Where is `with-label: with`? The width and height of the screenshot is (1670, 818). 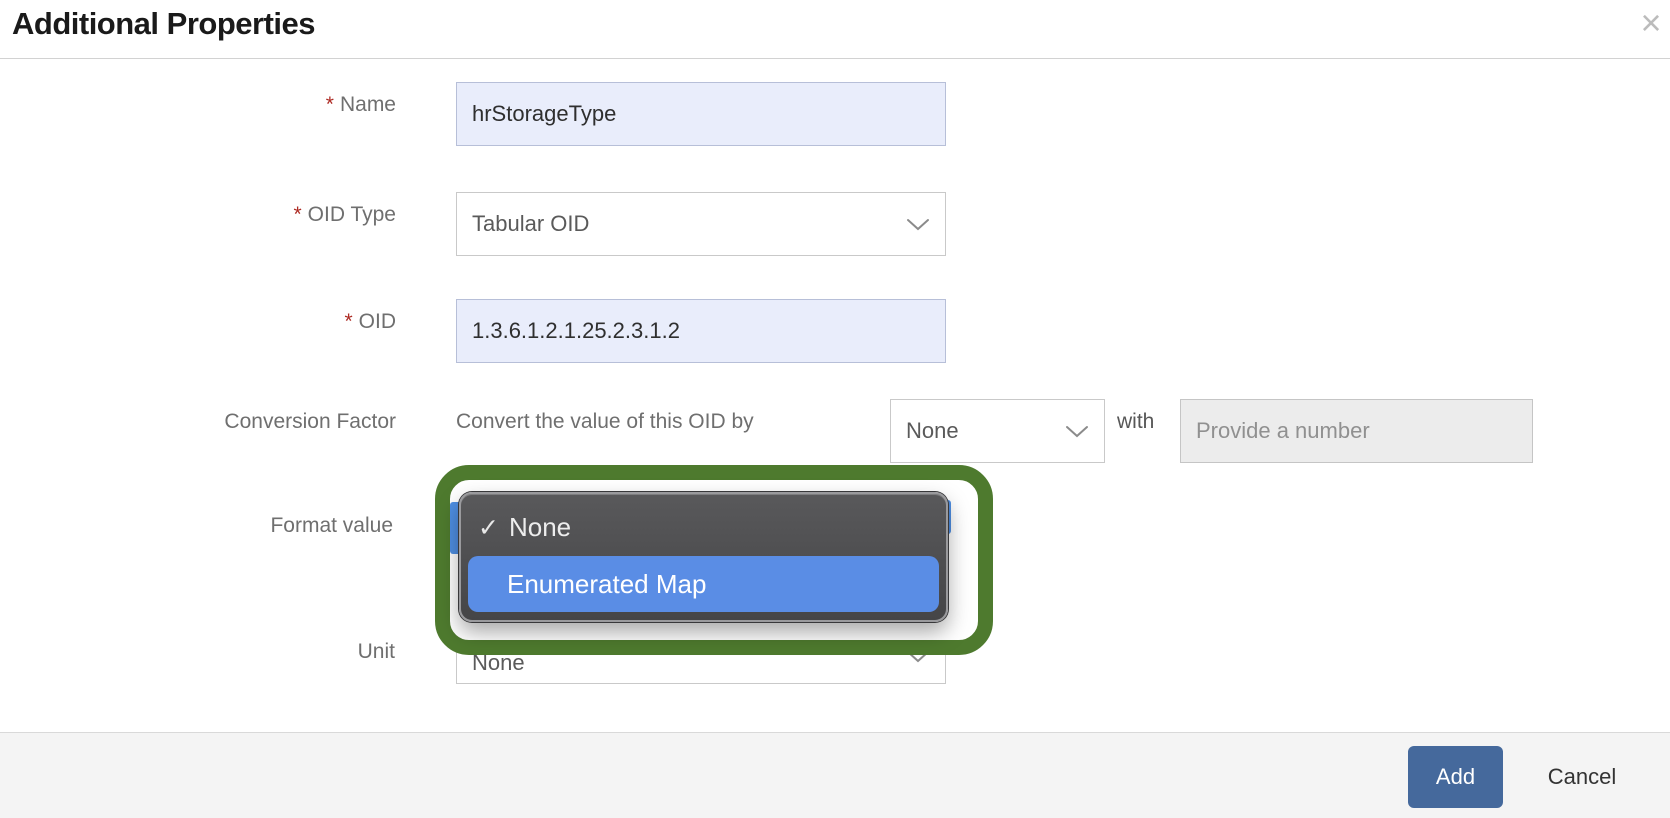 with-label: with is located at coordinates (1136, 421).